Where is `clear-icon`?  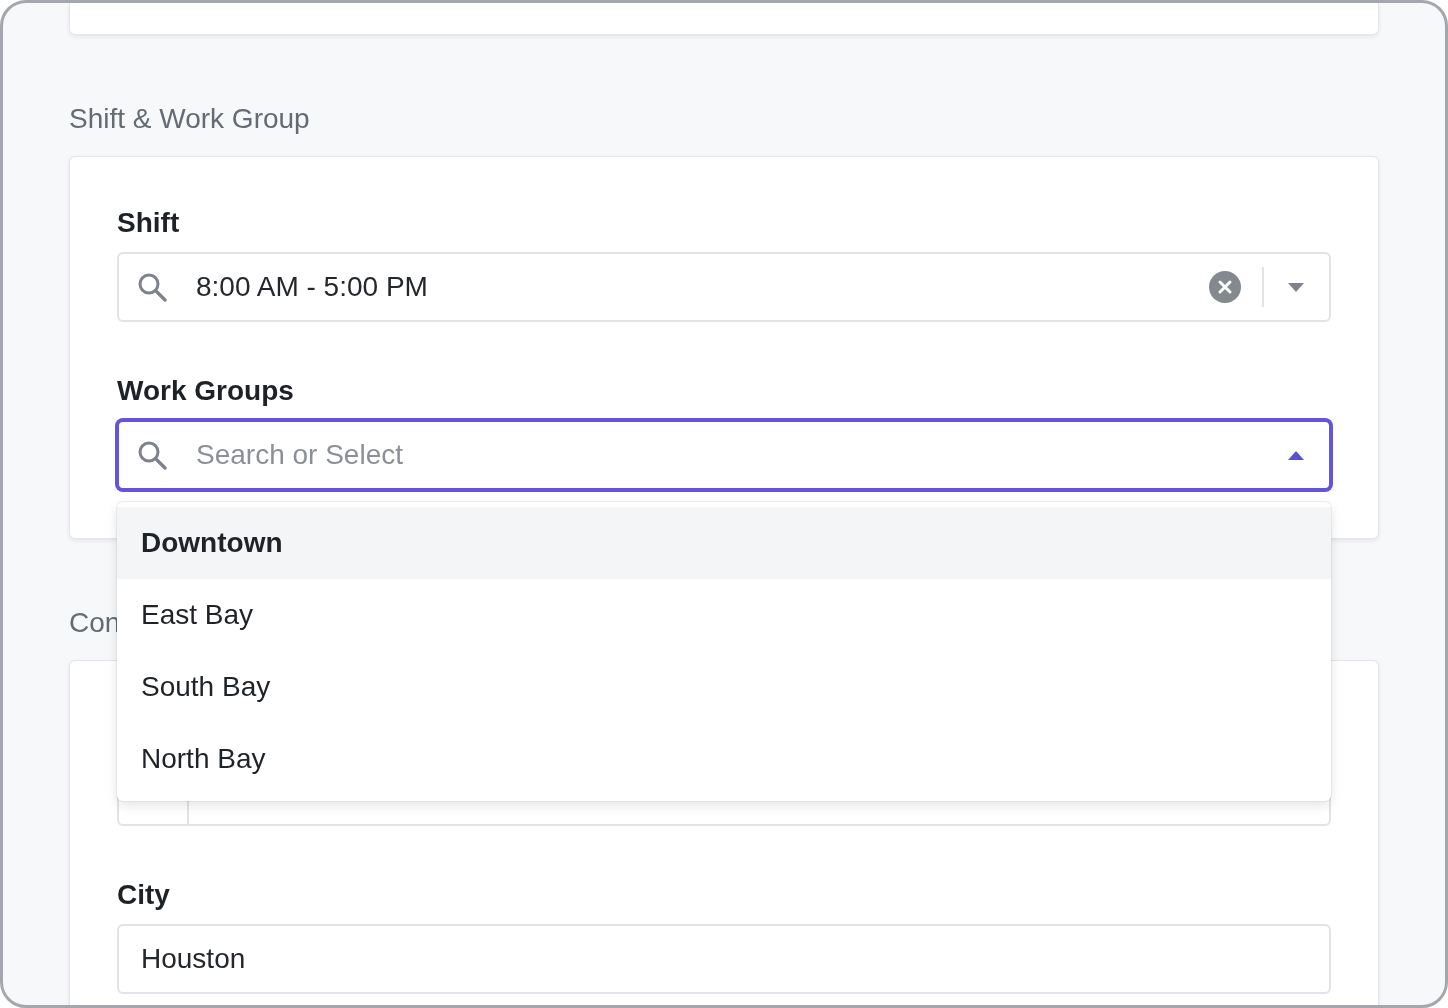
clear-icon is located at coordinates (1225, 287).